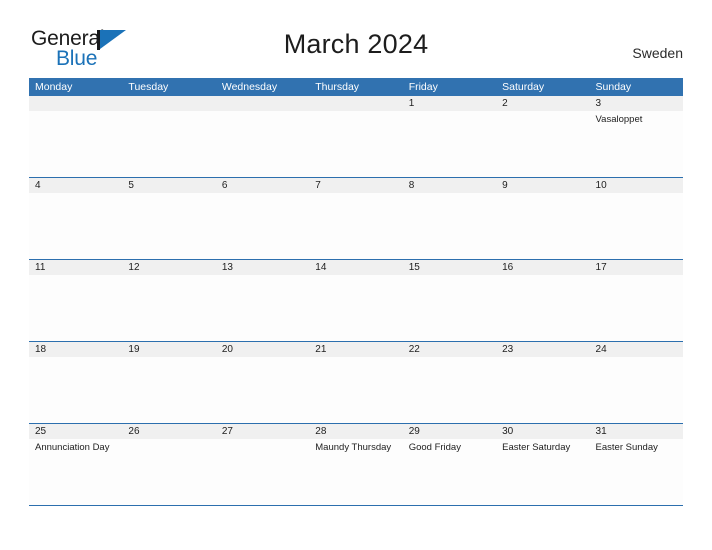 The height and width of the screenshot is (550, 712). What do you see at coordinates (543, 382) in the screenshot?
I see `calendar-day-cell: 23` at bounding box center [543, 382].